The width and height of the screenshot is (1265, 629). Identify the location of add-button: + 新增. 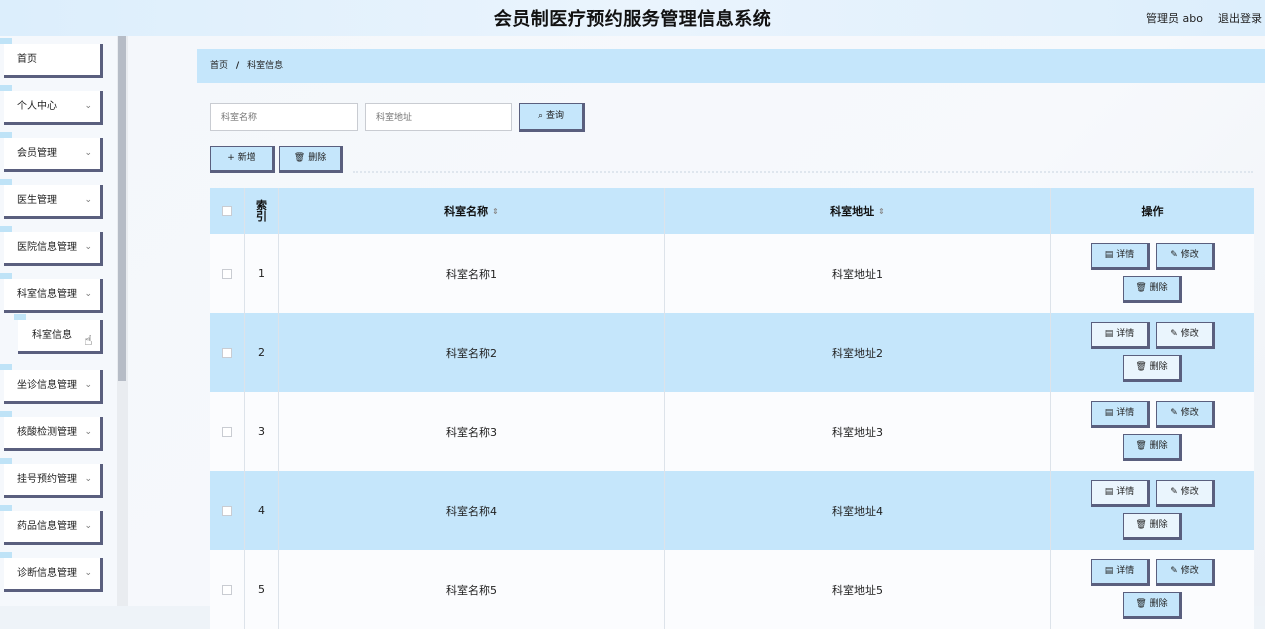
(242, 159).